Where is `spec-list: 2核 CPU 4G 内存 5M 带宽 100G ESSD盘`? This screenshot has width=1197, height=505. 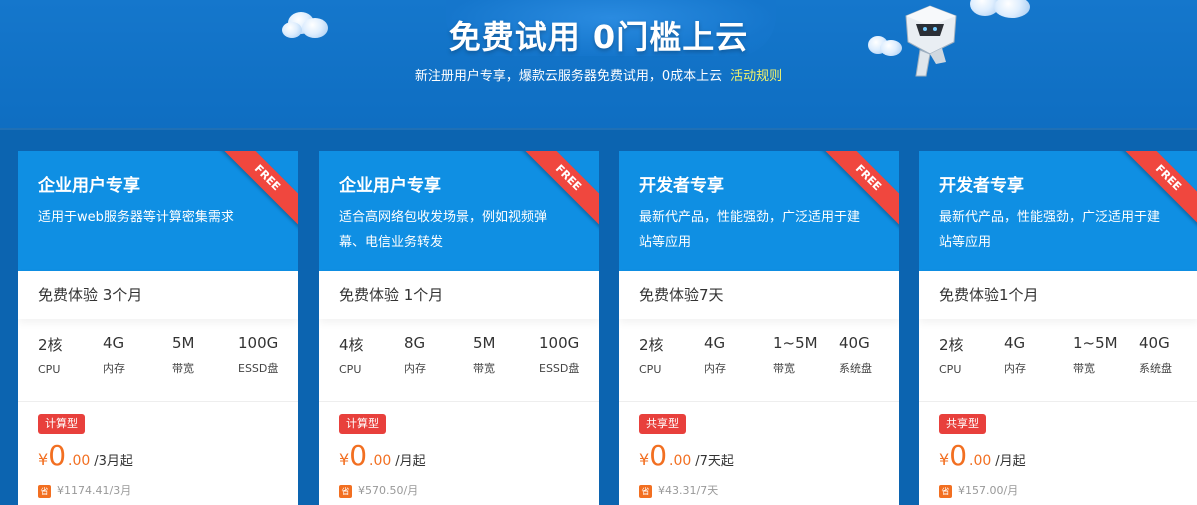
spec-list: 2核 CPU 4G 内存 5M 带宽 100G ESSD盘 is located at coordinates (163, 359).